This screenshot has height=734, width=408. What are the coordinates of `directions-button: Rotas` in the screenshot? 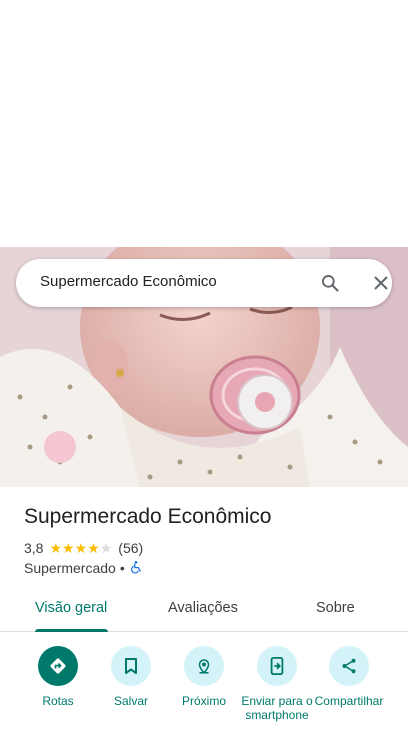 It's located at (58, 677).